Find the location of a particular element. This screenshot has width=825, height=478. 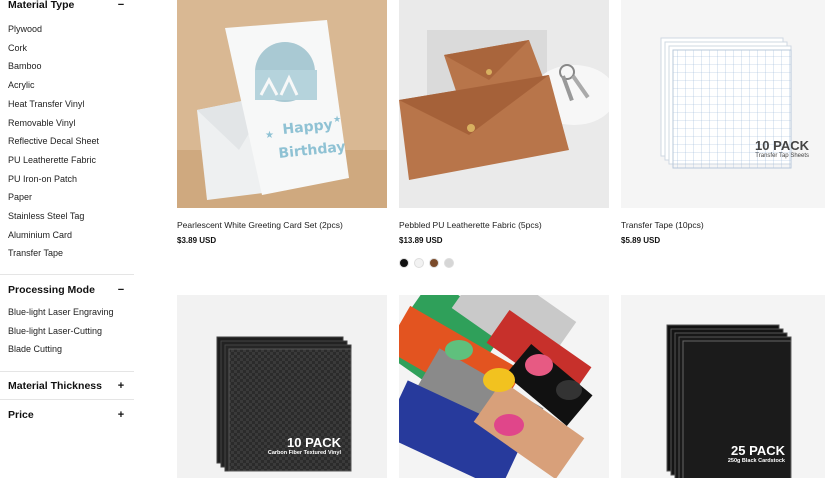

filter-option: Cork is located at coordinates (71, 48).